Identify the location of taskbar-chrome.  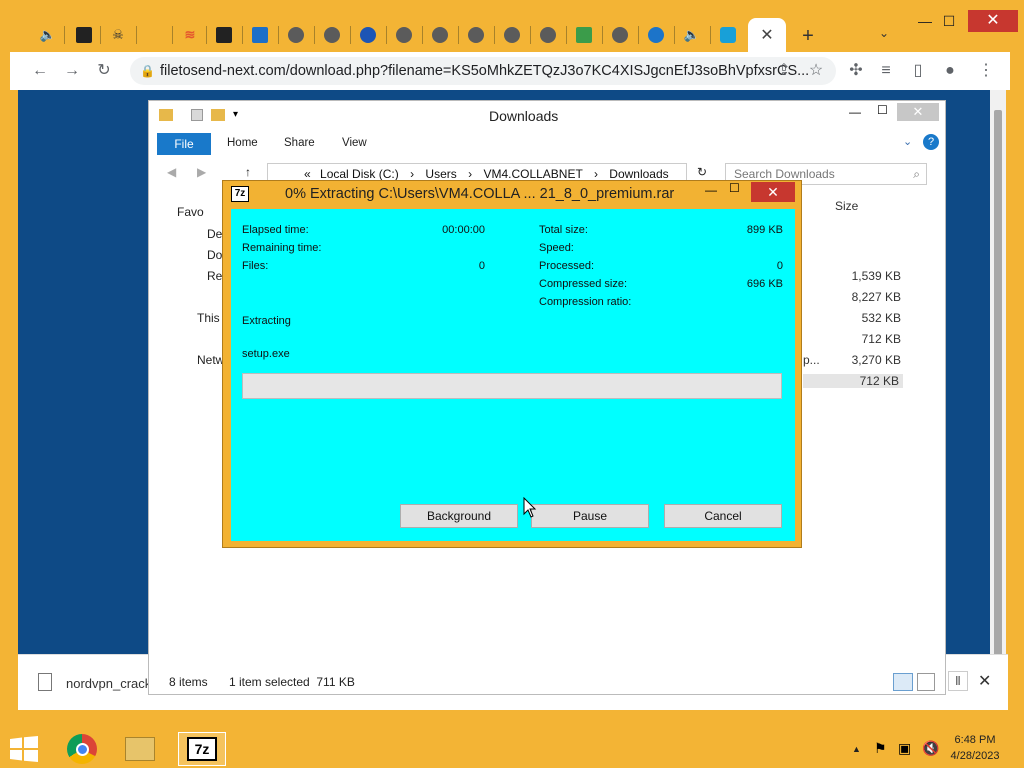
(82, 749).